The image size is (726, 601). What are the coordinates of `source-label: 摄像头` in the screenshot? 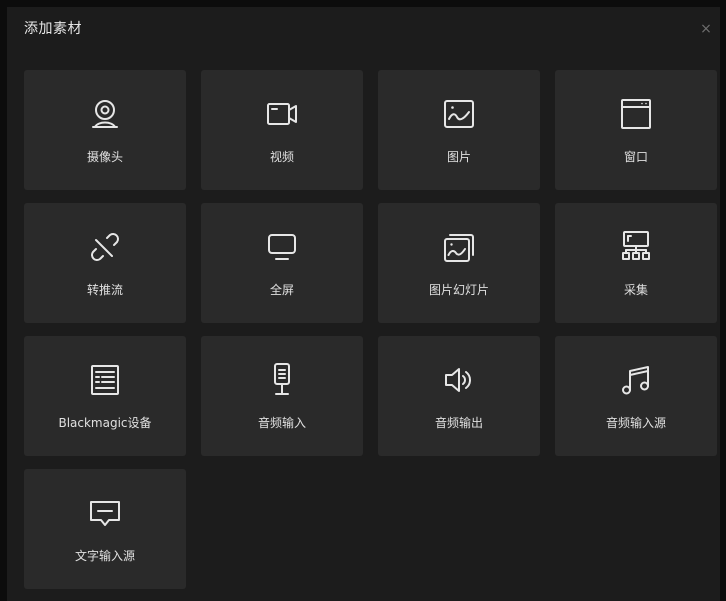 It's located at (104, 157).